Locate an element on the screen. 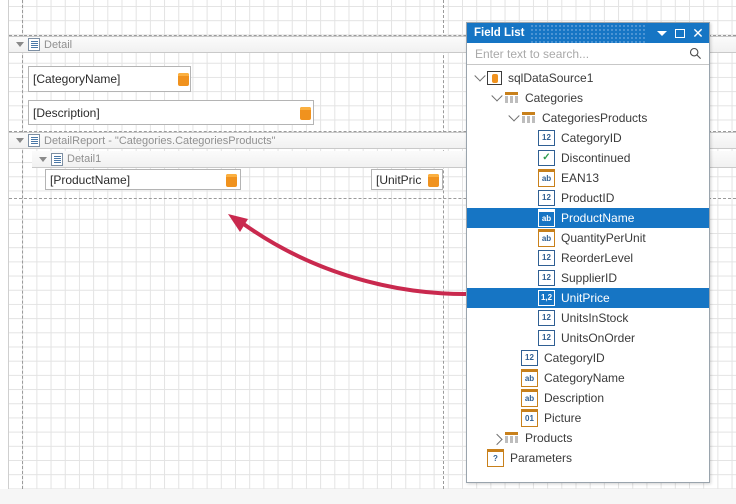  tree-node-label: QuantityPerUnit is located at coordinates (603, 238).